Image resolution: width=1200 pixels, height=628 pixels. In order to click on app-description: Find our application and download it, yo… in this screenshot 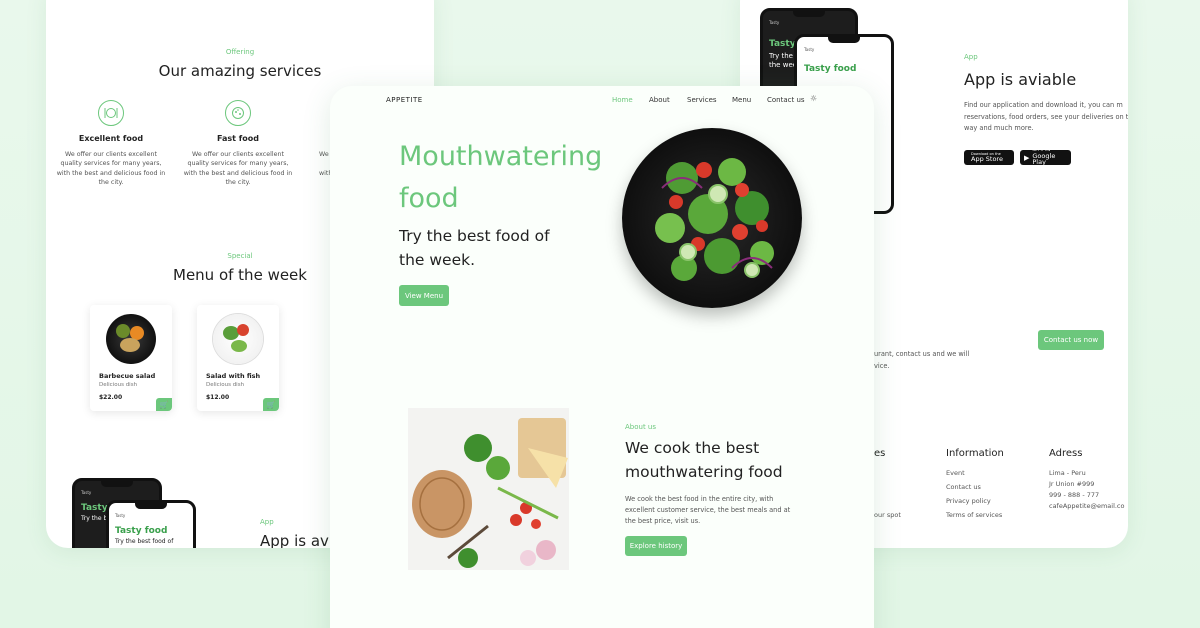, I will do `click(1046, 117)`.